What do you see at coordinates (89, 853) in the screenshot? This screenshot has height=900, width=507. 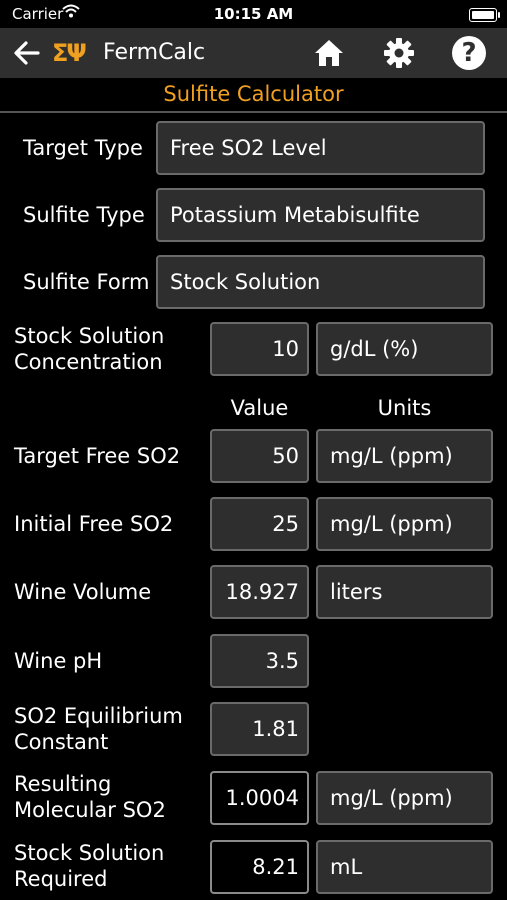 I see `stock-required-label-line1: Stock Solution` at bounding box center [89, 853].